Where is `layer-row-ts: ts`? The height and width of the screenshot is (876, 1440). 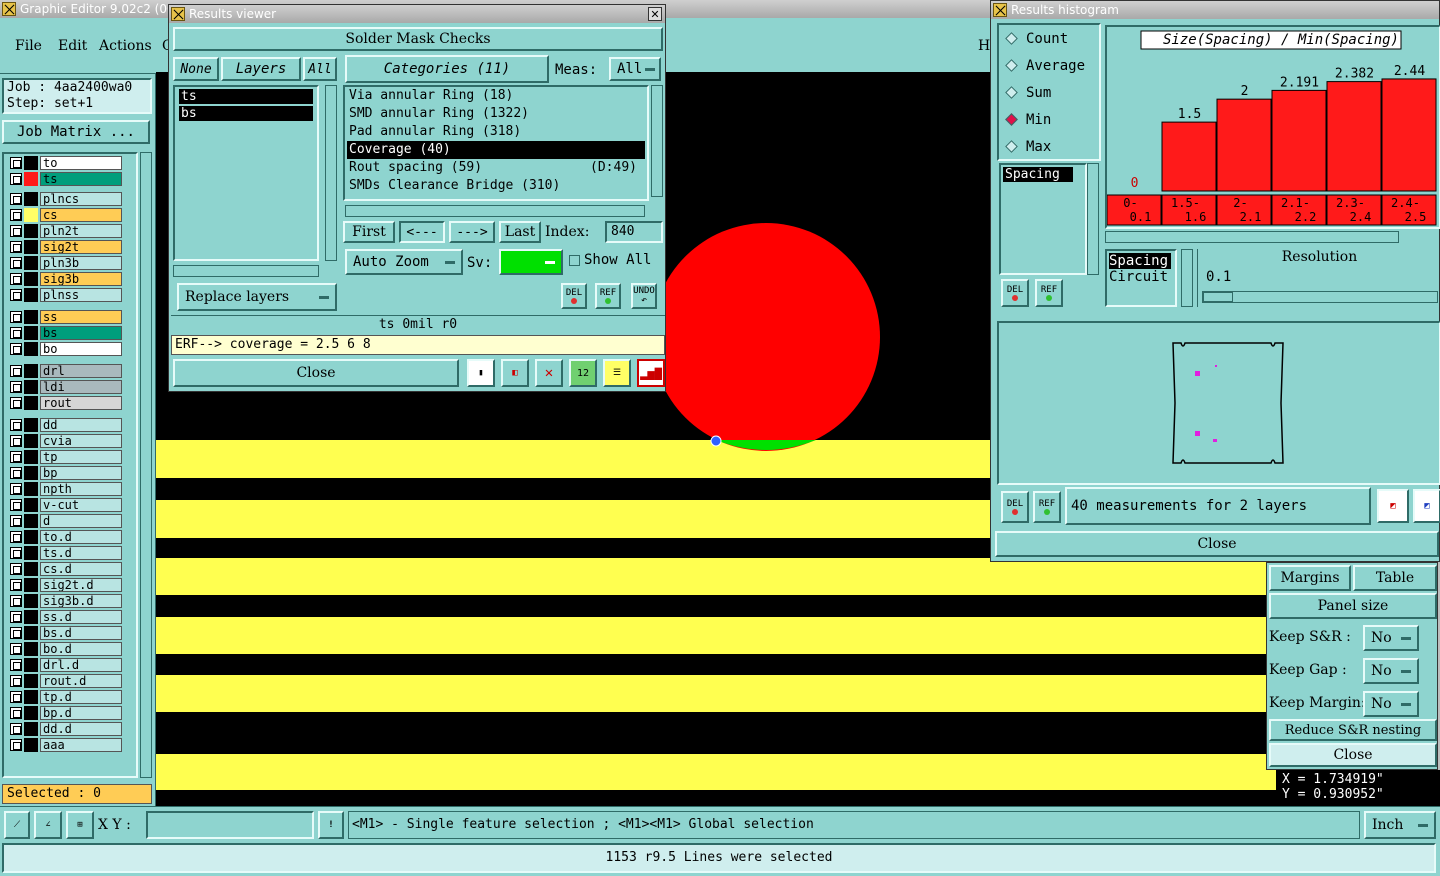 layer-row-ts: ts is located at coordinates (66, 179).